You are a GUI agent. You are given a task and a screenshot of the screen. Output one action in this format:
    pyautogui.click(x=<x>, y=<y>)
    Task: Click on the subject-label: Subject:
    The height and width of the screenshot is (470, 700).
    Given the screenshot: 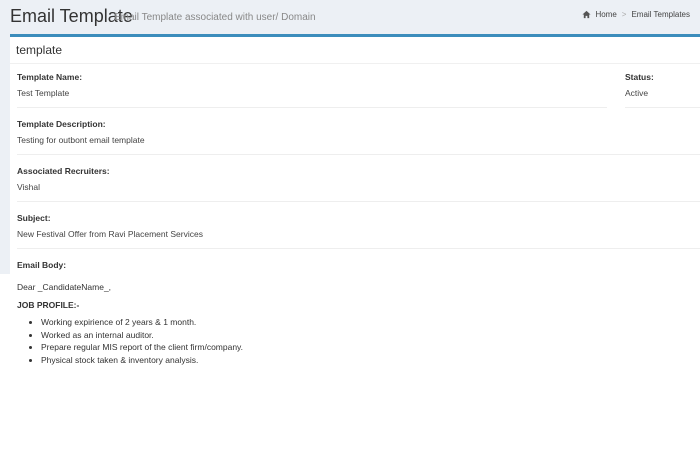 What is the action you would take?
    pyautogui.click(x=34, y=218)
    